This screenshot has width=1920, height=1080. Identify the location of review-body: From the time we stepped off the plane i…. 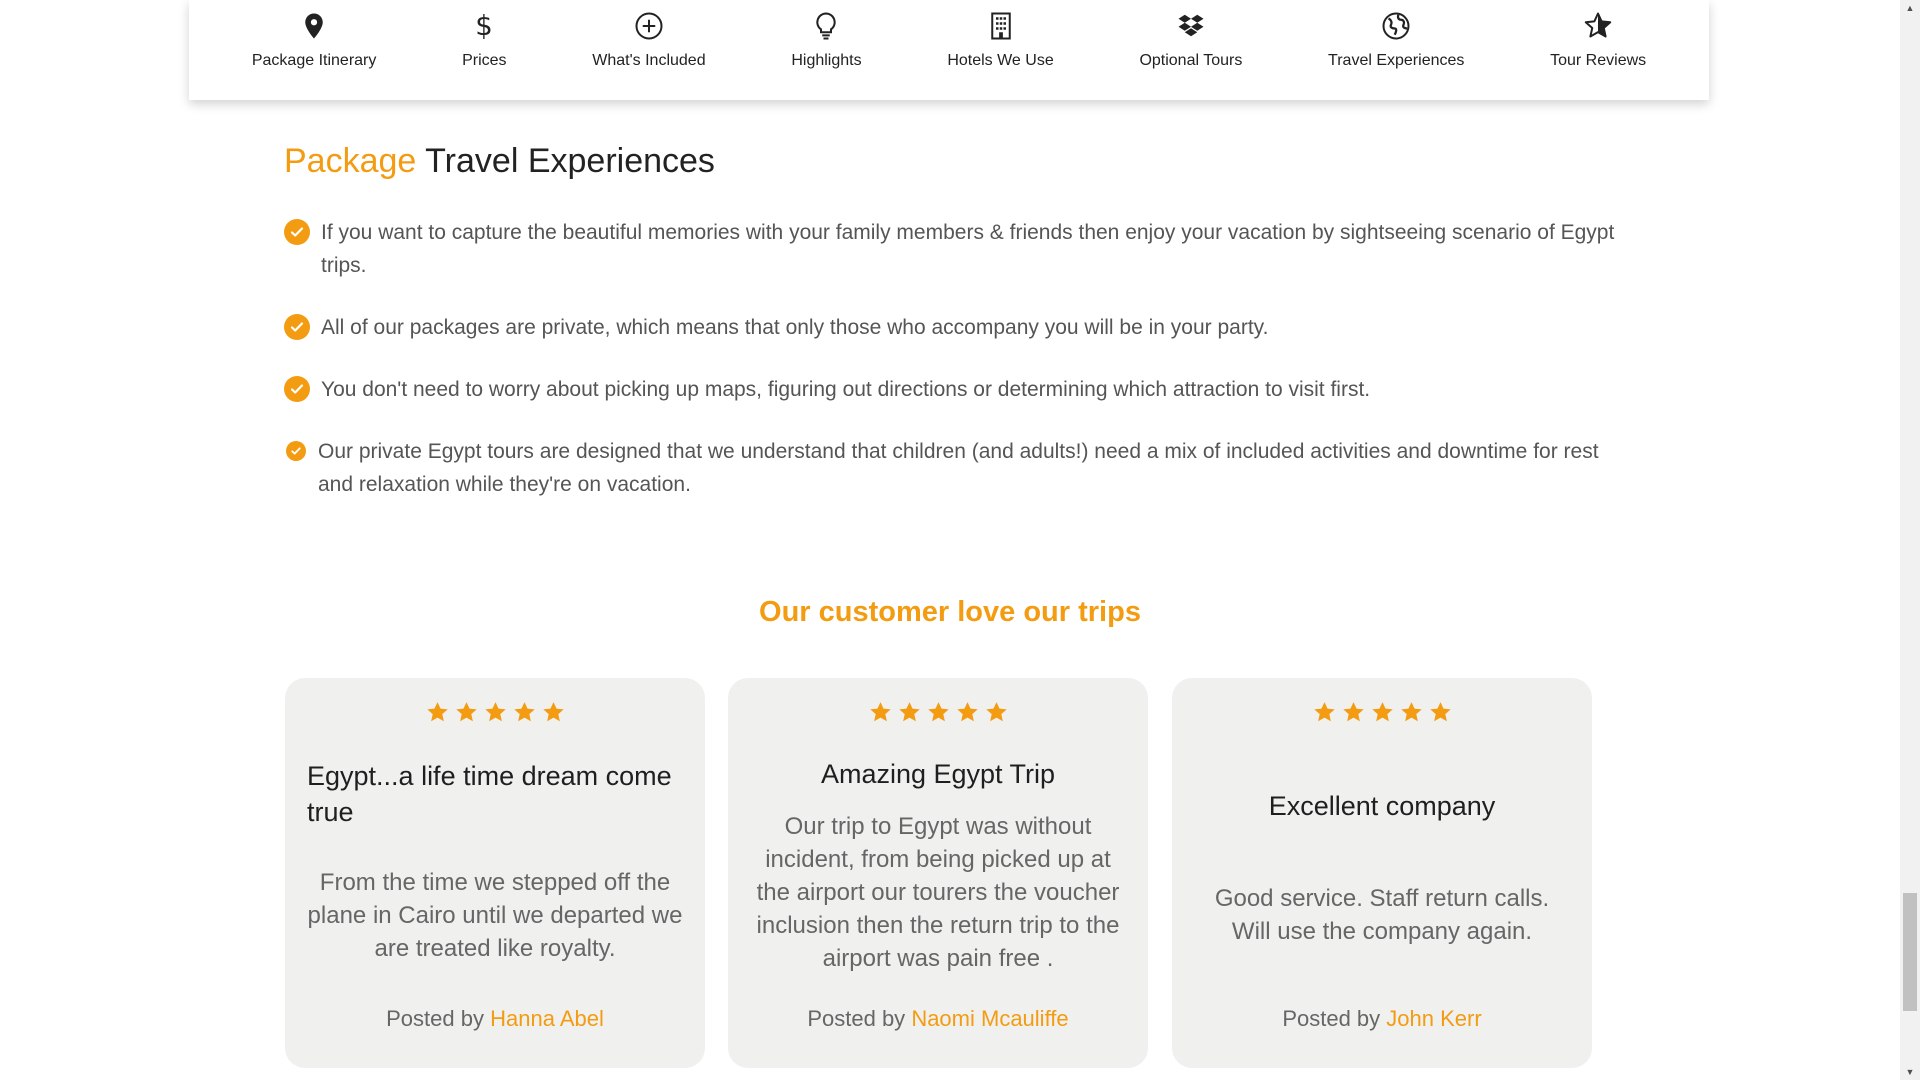
(495, 915).